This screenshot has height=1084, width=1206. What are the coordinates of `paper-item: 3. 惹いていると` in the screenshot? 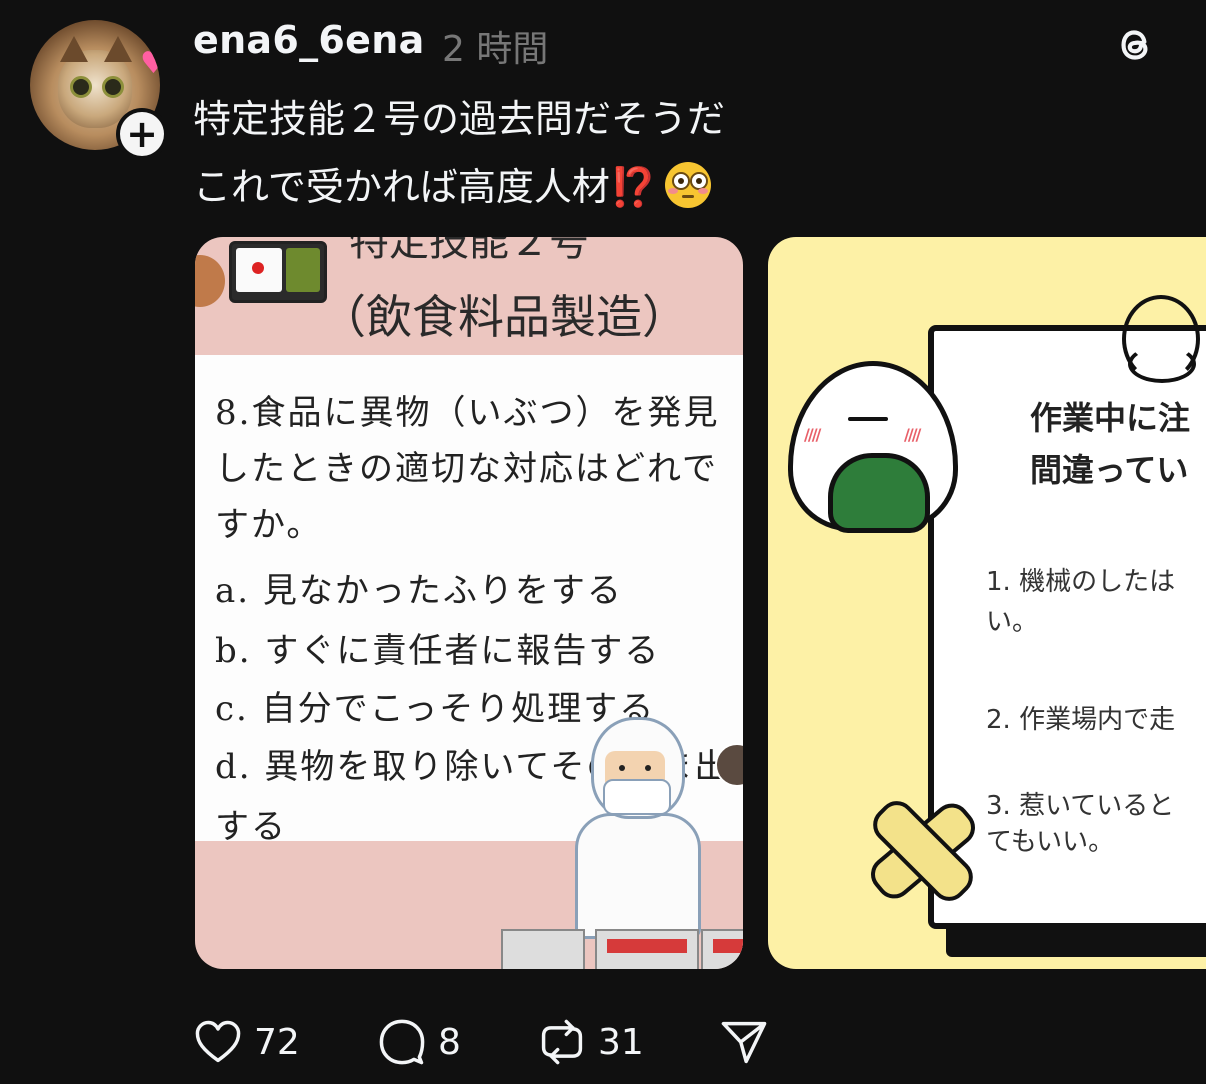 It's located at (1080, 806).